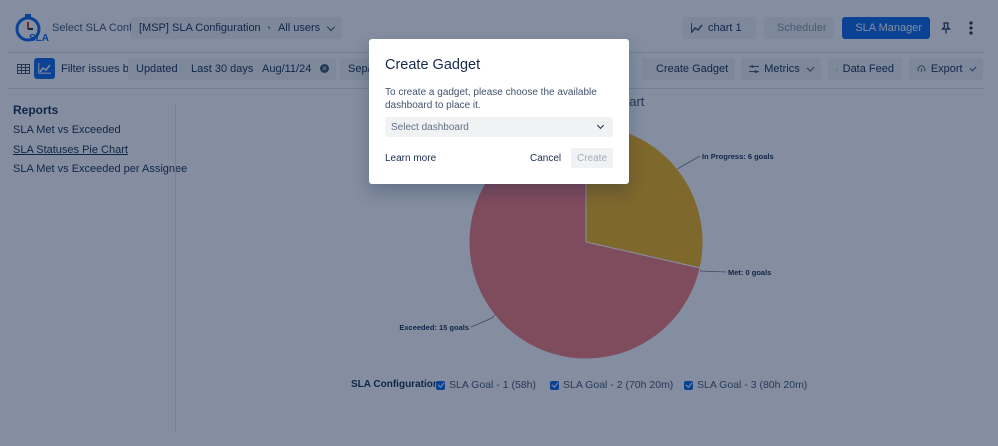 This screenshot has height=446, width=998. What do you see at coordinates (430, 127) in the screenshot?
I see `dashboard-select-placeholder: Select dashboard` at bounding box center [430, 127].